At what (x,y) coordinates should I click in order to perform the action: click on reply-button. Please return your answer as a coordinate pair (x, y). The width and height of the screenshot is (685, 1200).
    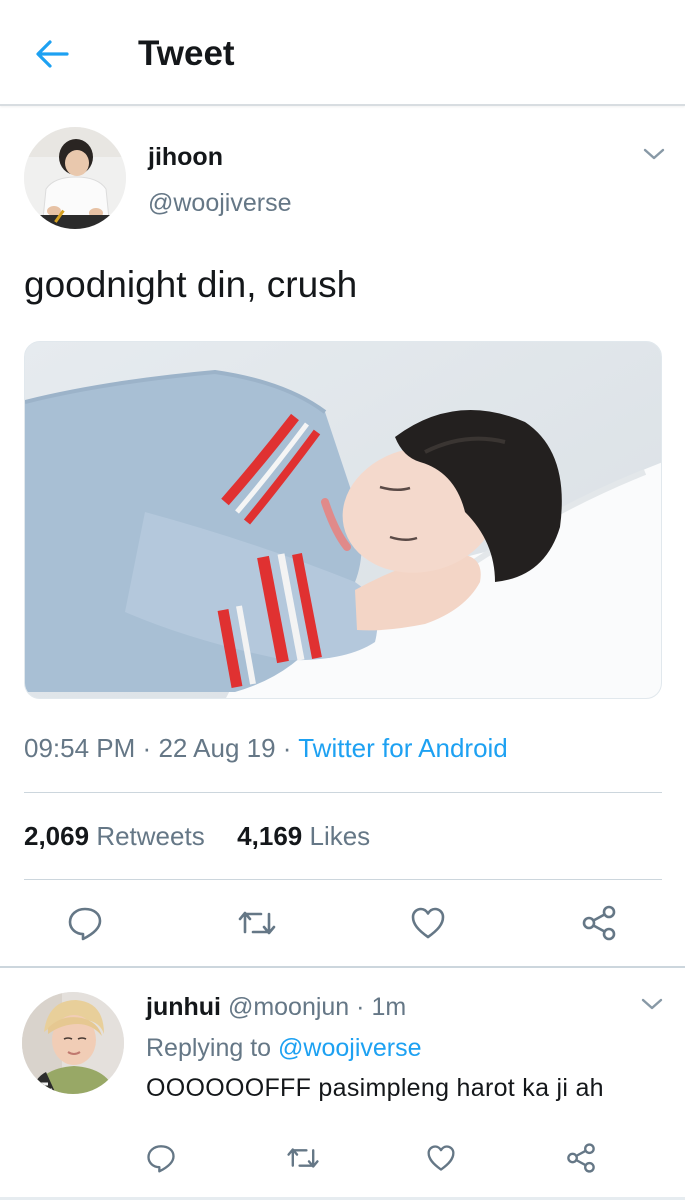
    Looking at the image, I should click on (85, 923).